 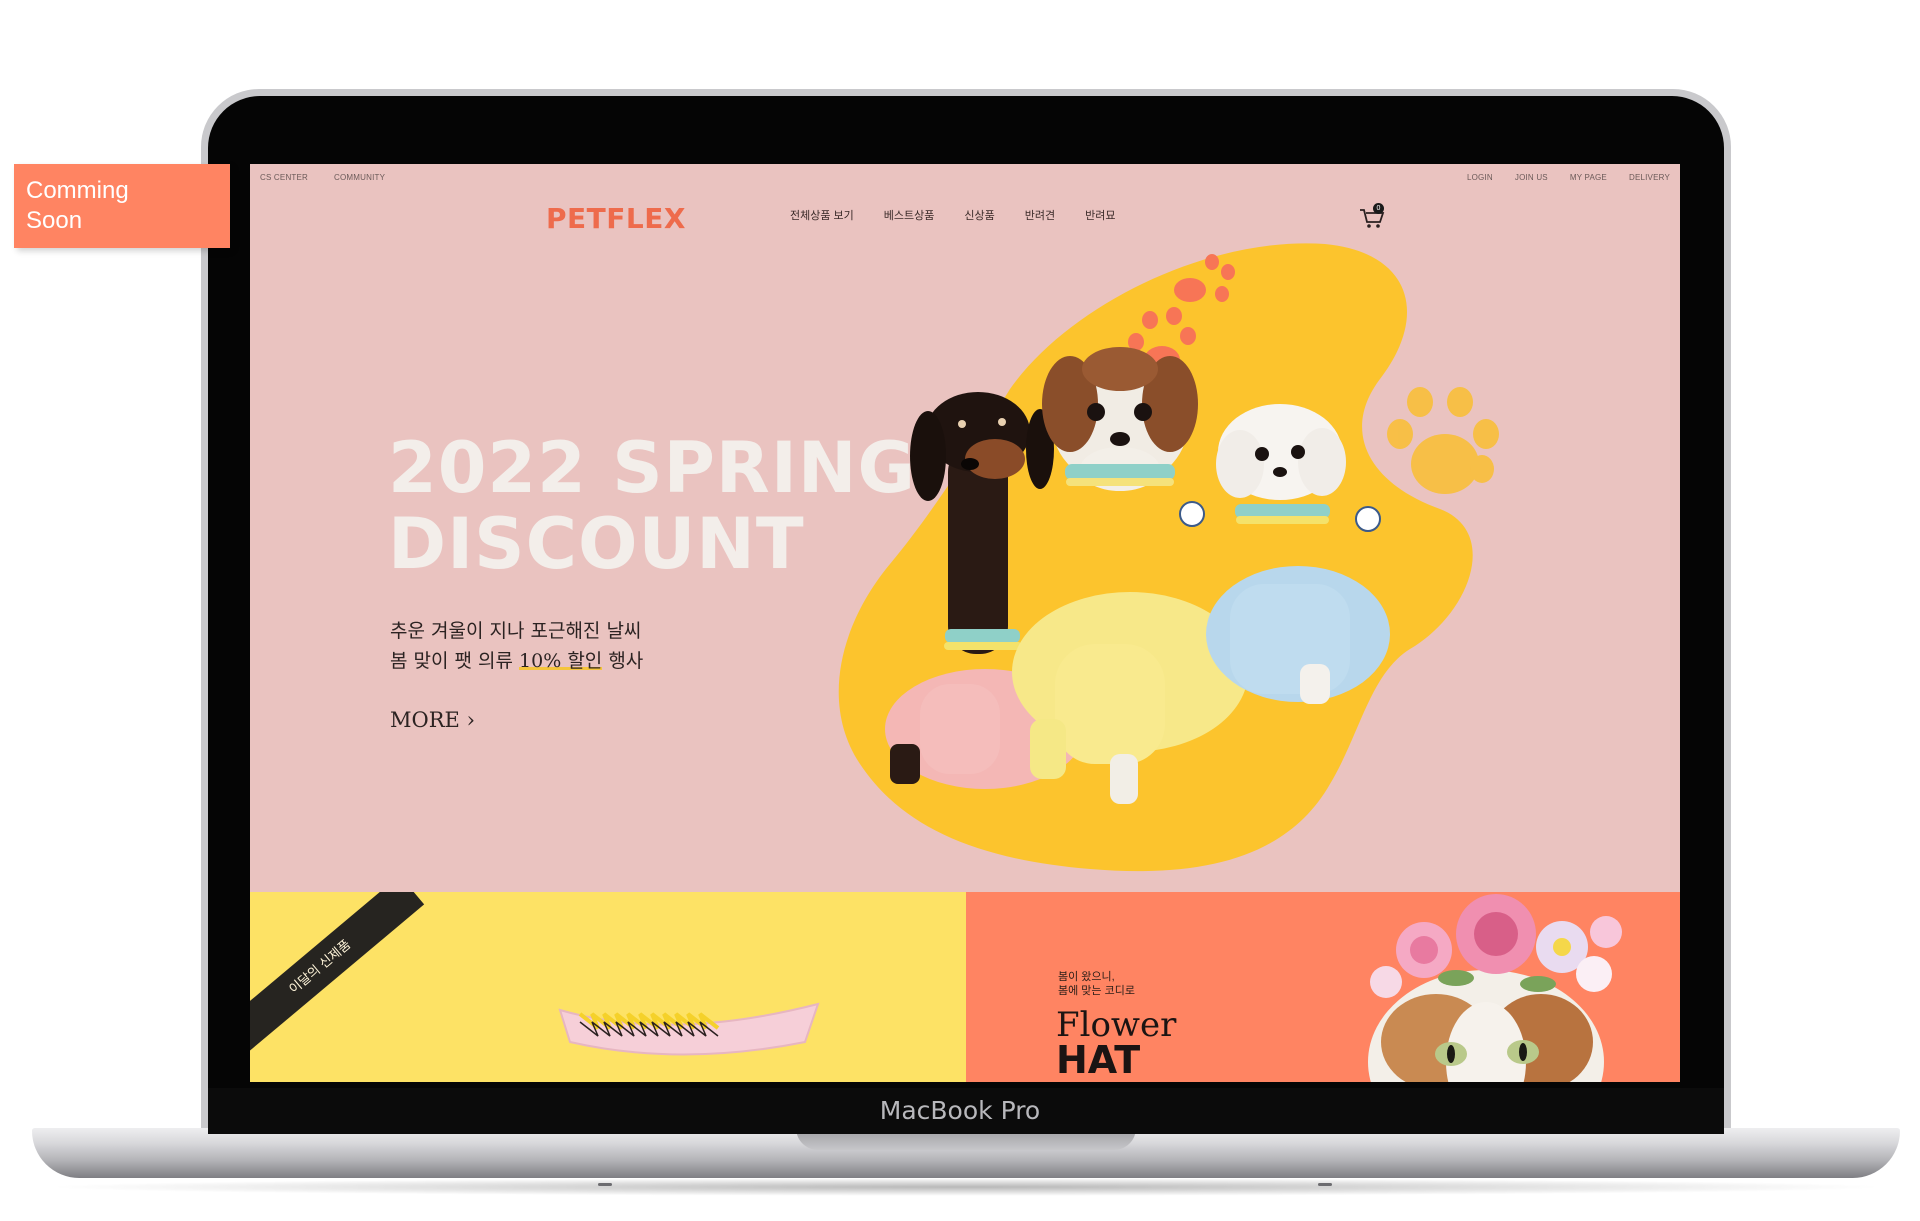 What do you see at coordinates (979, 215) in the screenshot?
I see `nav-item-new: 신상품` at bounding box center [979, 215].